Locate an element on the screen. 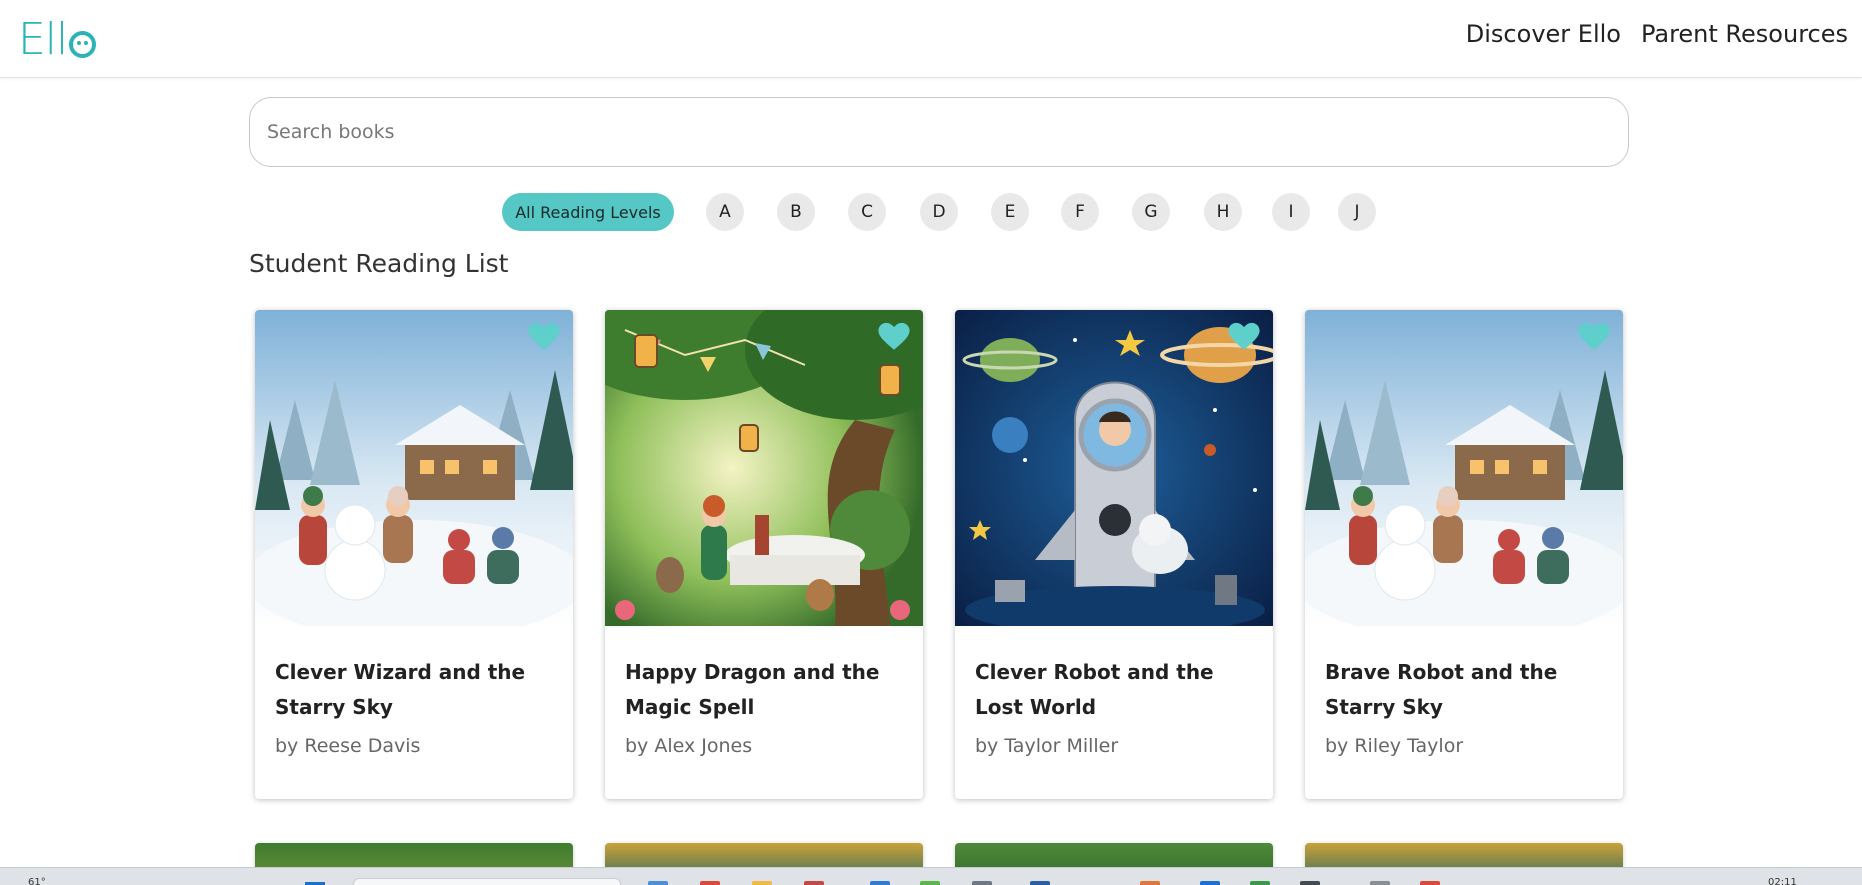  book-author: by Reese Davis is located at coordinates (348, 746).